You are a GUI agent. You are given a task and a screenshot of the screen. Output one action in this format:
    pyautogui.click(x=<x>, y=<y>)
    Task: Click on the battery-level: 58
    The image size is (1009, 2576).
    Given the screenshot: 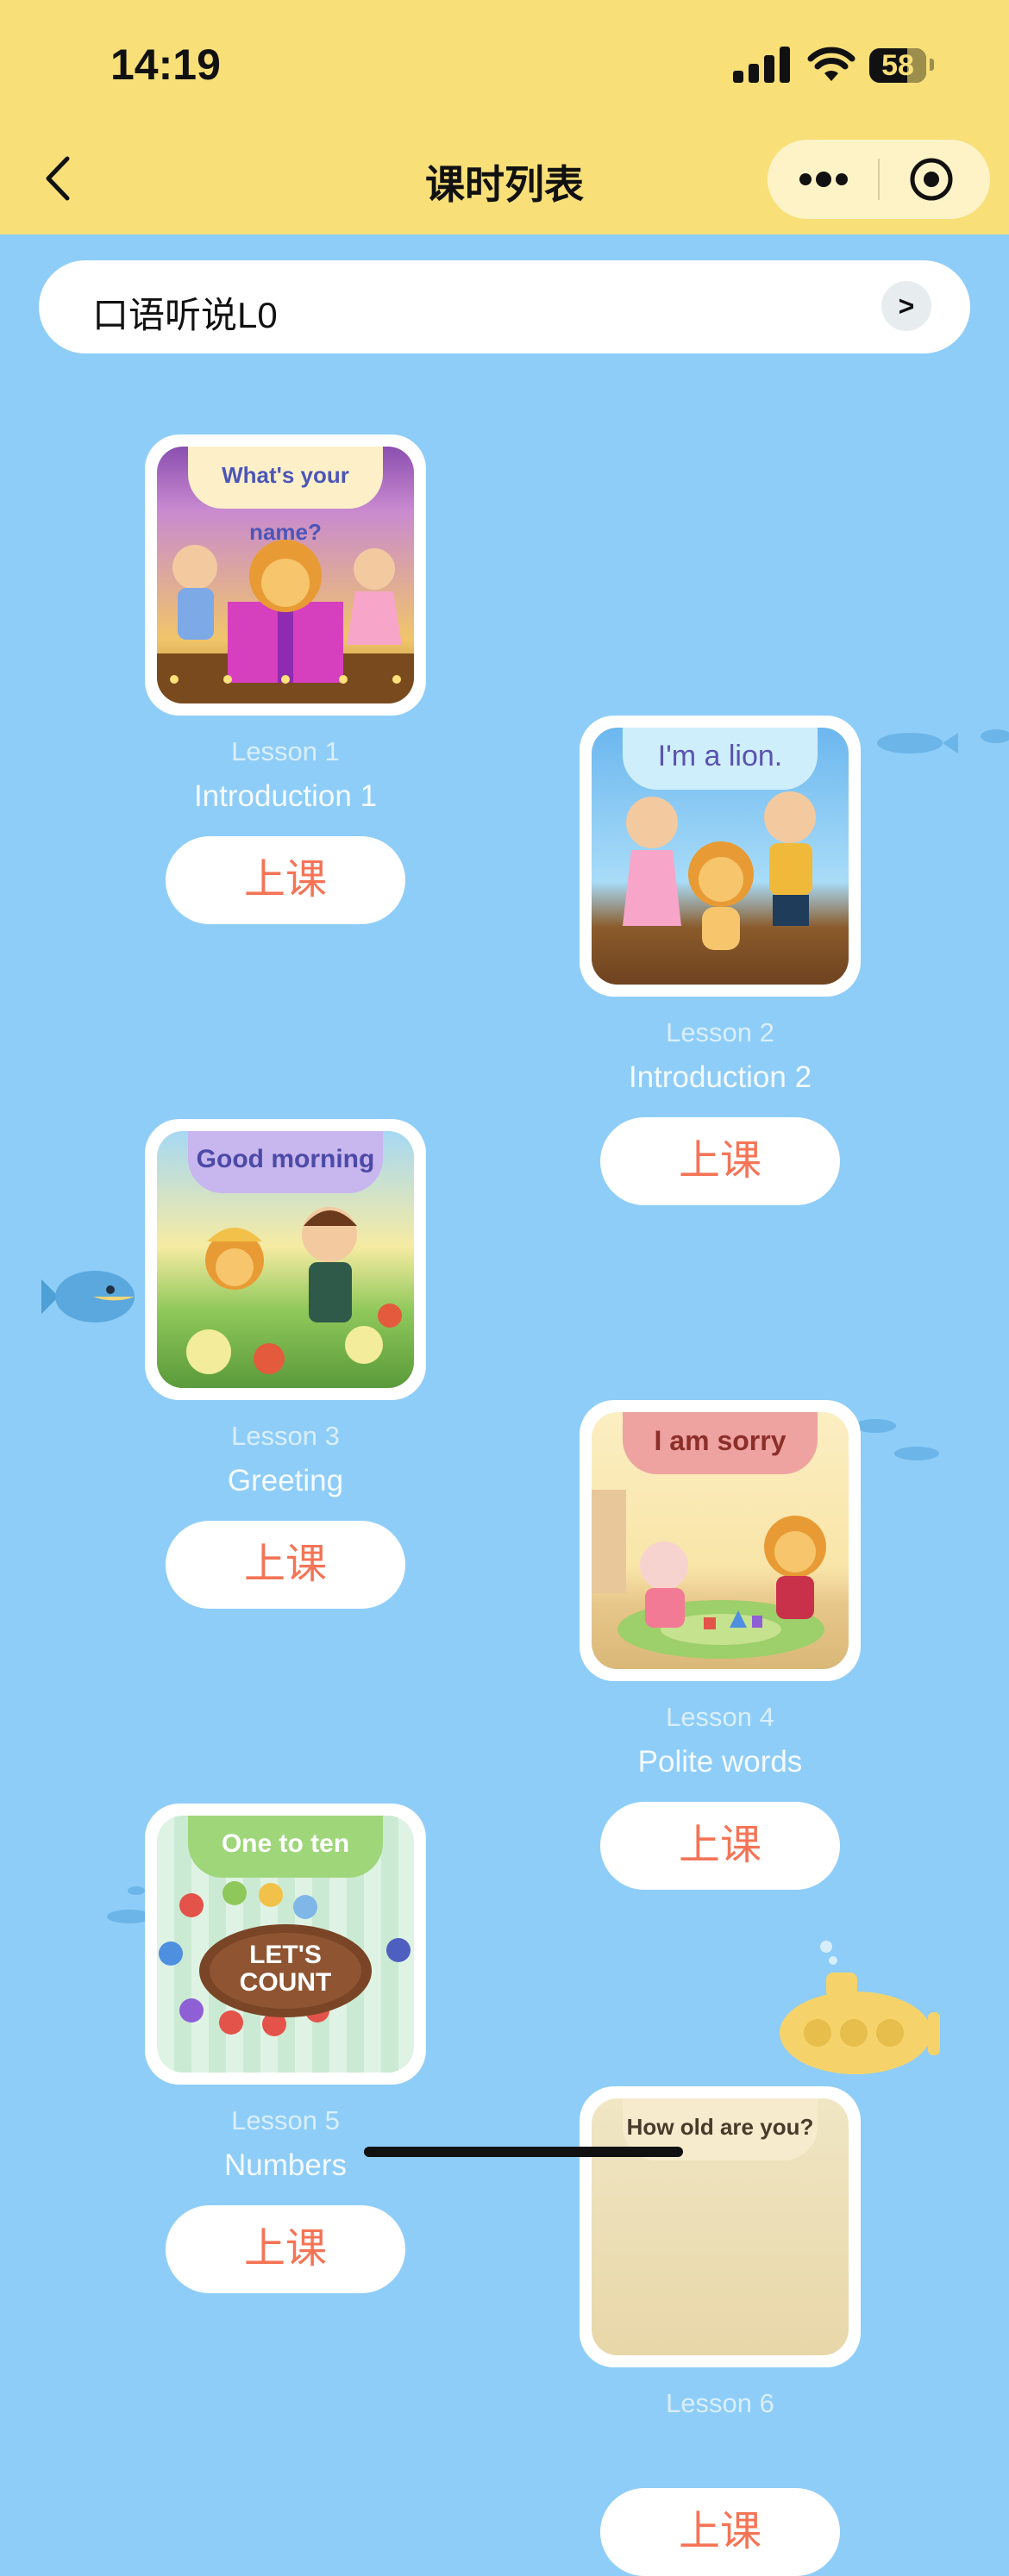 What is the action you would take?
    pyautogui.click(x=897, y=65)
    